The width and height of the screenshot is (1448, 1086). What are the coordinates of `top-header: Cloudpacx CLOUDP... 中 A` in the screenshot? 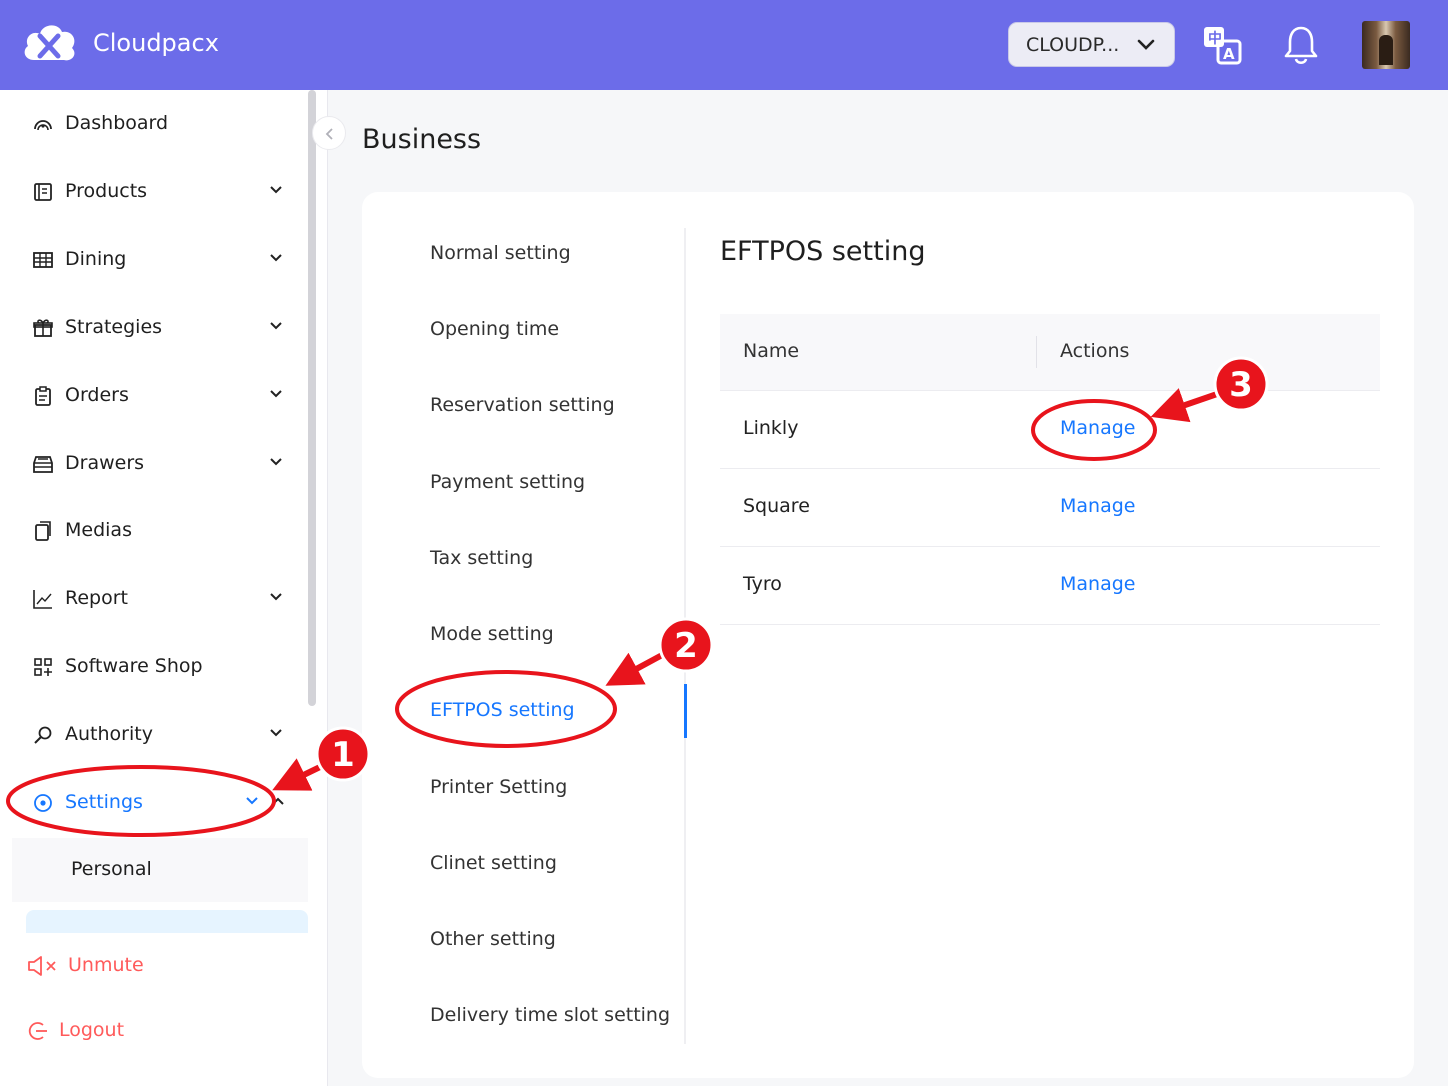 It's located at (724, 45).